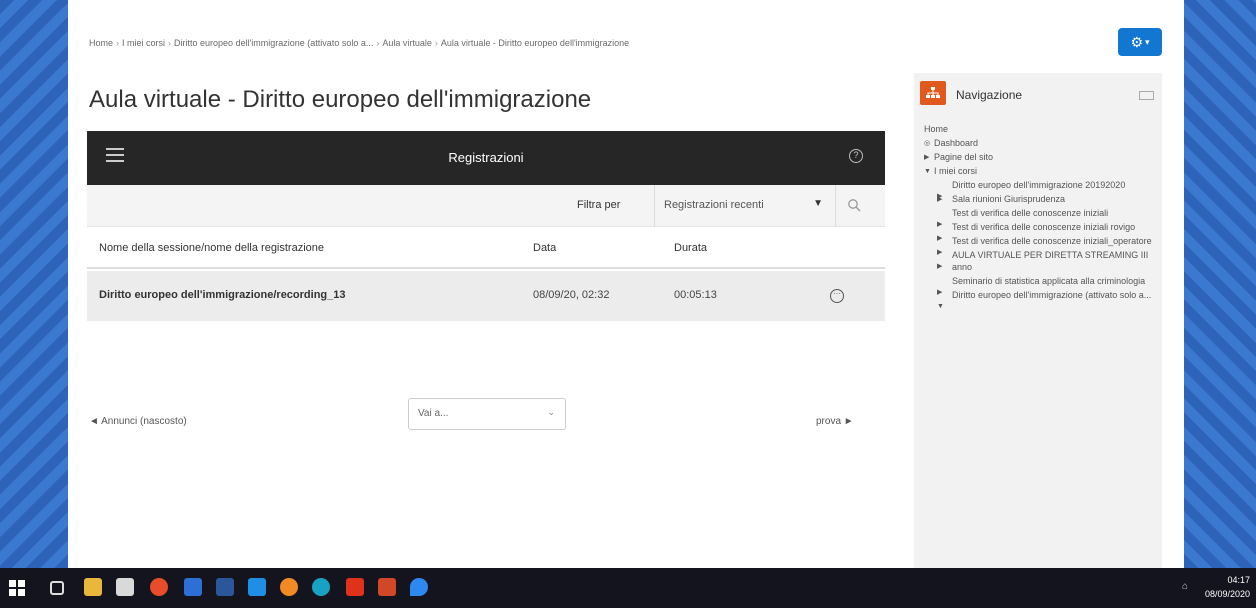 The width and height of the screenshot is (1256, 608). What do you see at coordinates (193, 587) in the screenshot?
I see `app-icon` at bounding box center [193, 587].